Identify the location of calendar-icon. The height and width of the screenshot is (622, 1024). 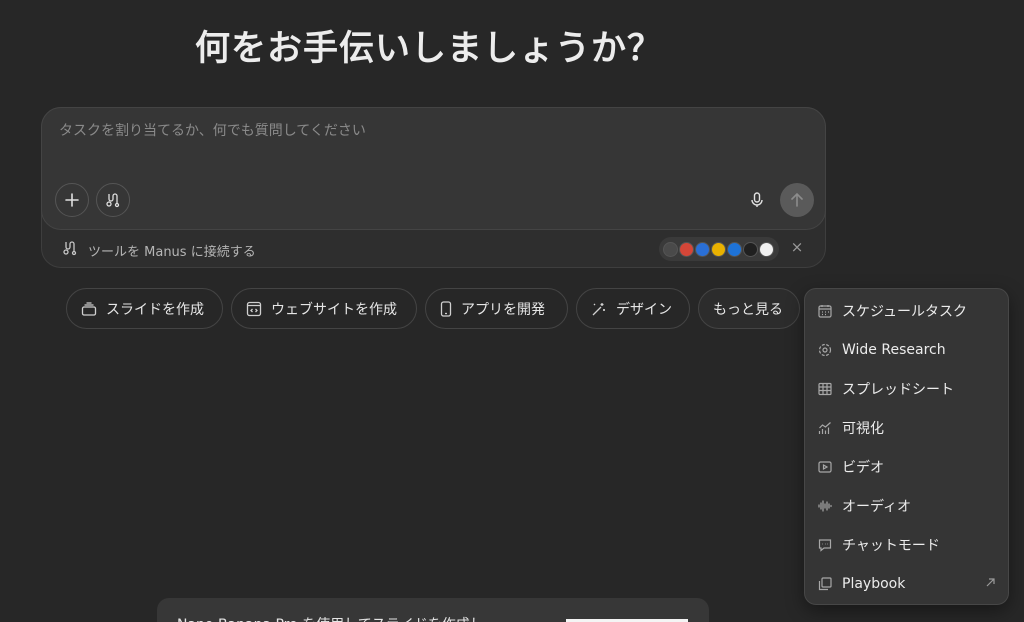
(825, 311).